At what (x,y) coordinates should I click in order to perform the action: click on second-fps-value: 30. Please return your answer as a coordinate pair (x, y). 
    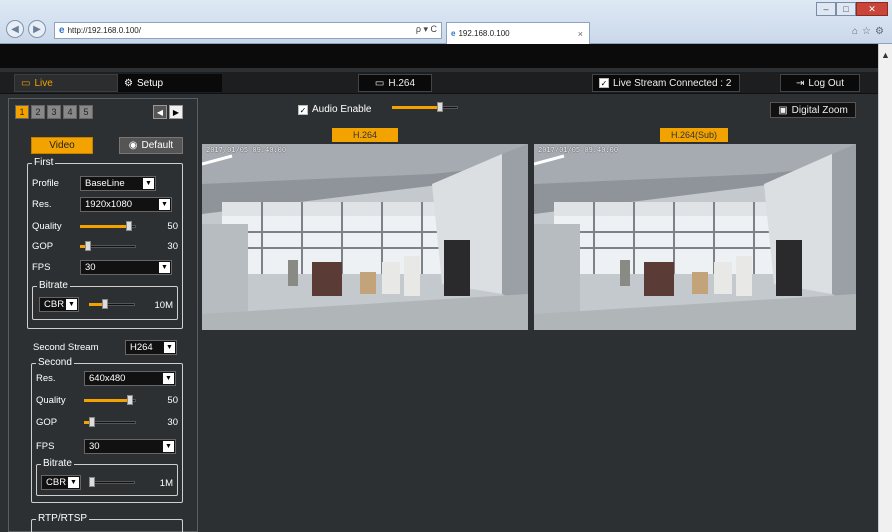
    Looking at the image, I should click on (94, 446).